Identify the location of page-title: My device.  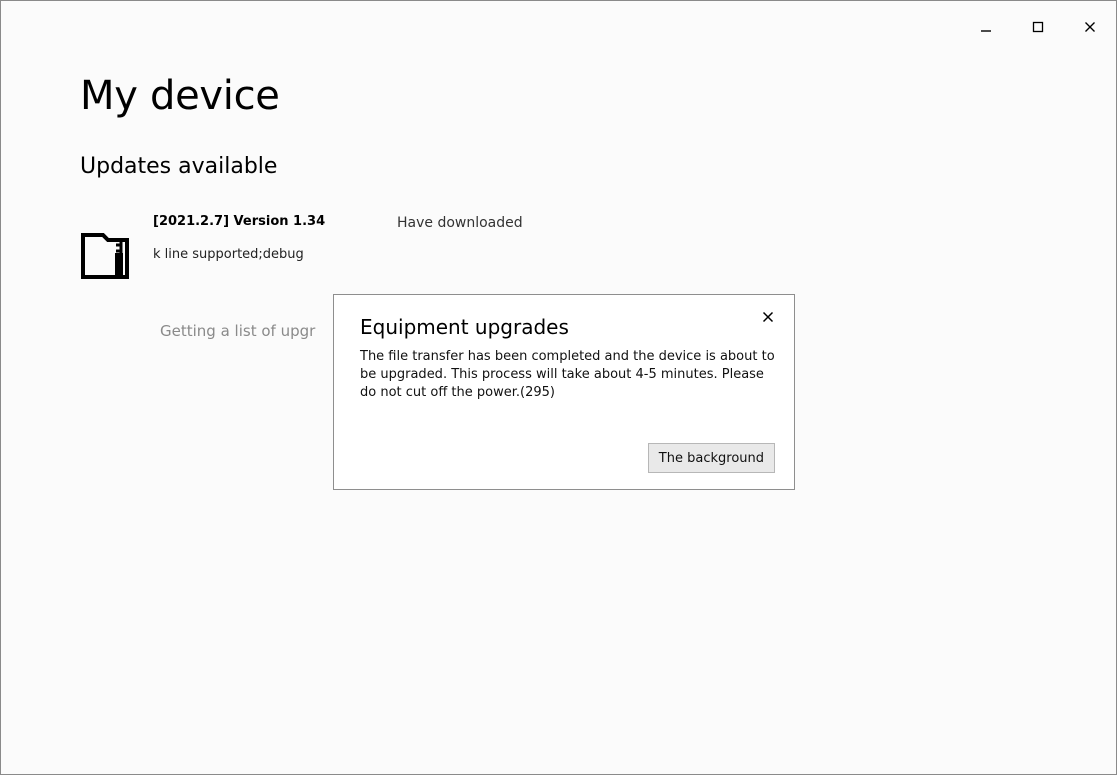
(180, 96).